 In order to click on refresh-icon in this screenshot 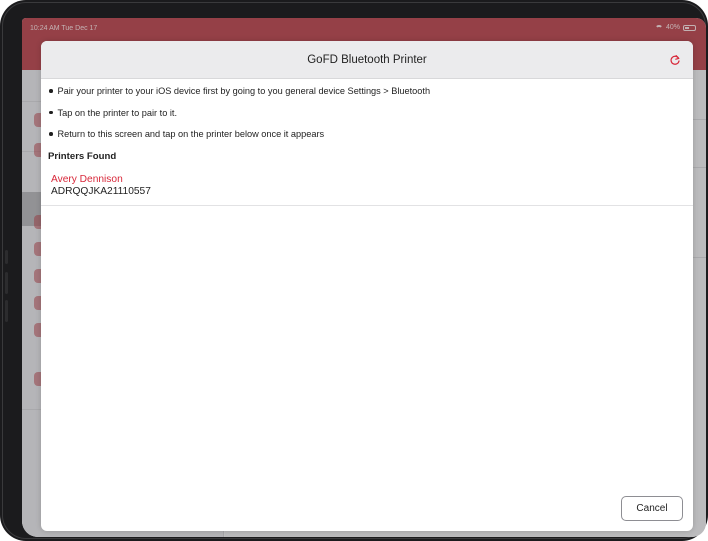, I will do `click(675, 60)`.